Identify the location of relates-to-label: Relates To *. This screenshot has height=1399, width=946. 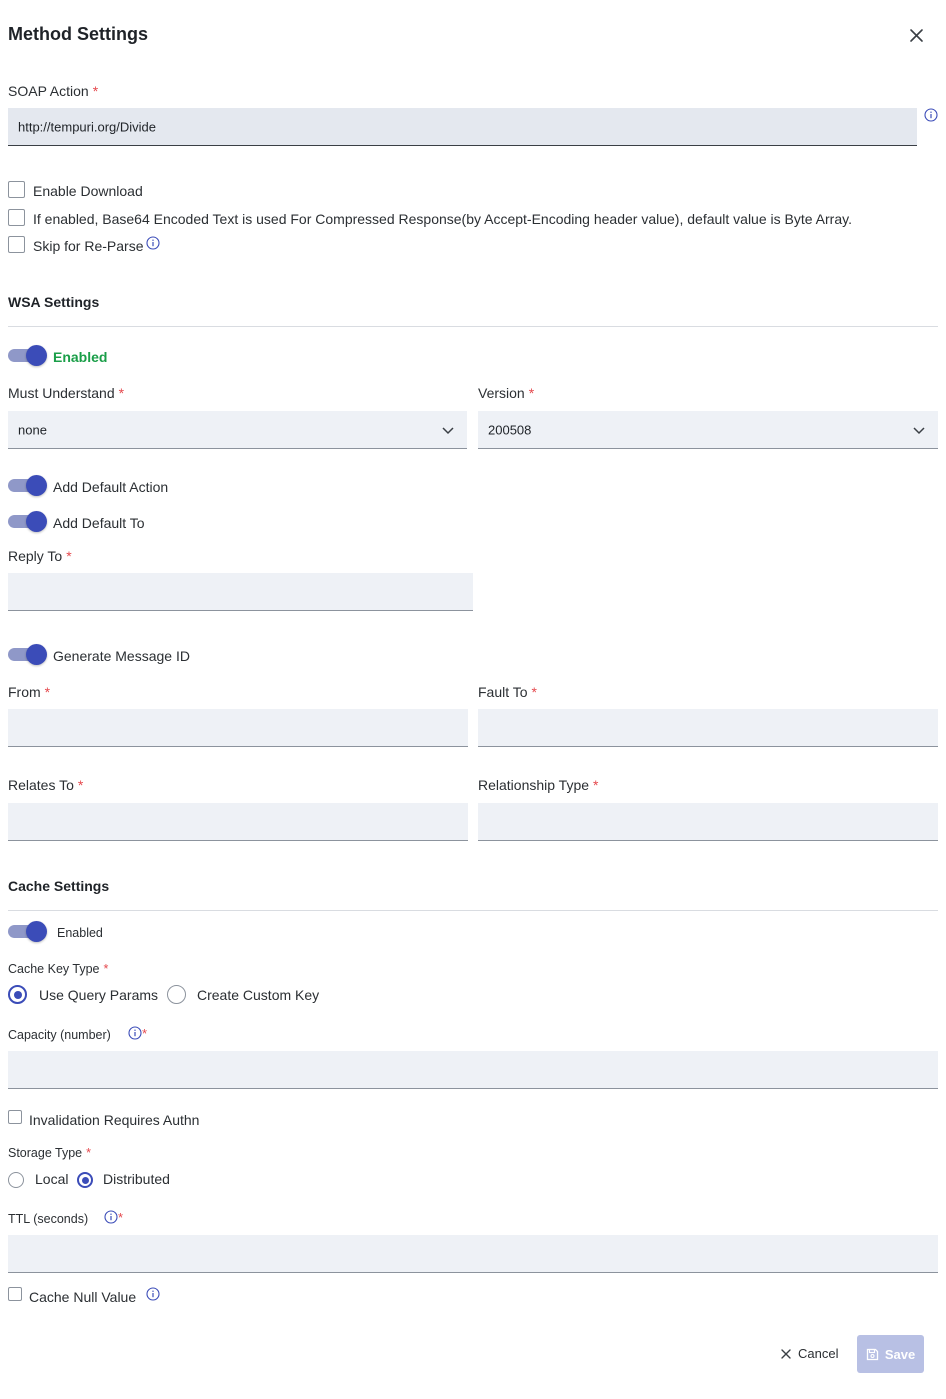
(46, 785).